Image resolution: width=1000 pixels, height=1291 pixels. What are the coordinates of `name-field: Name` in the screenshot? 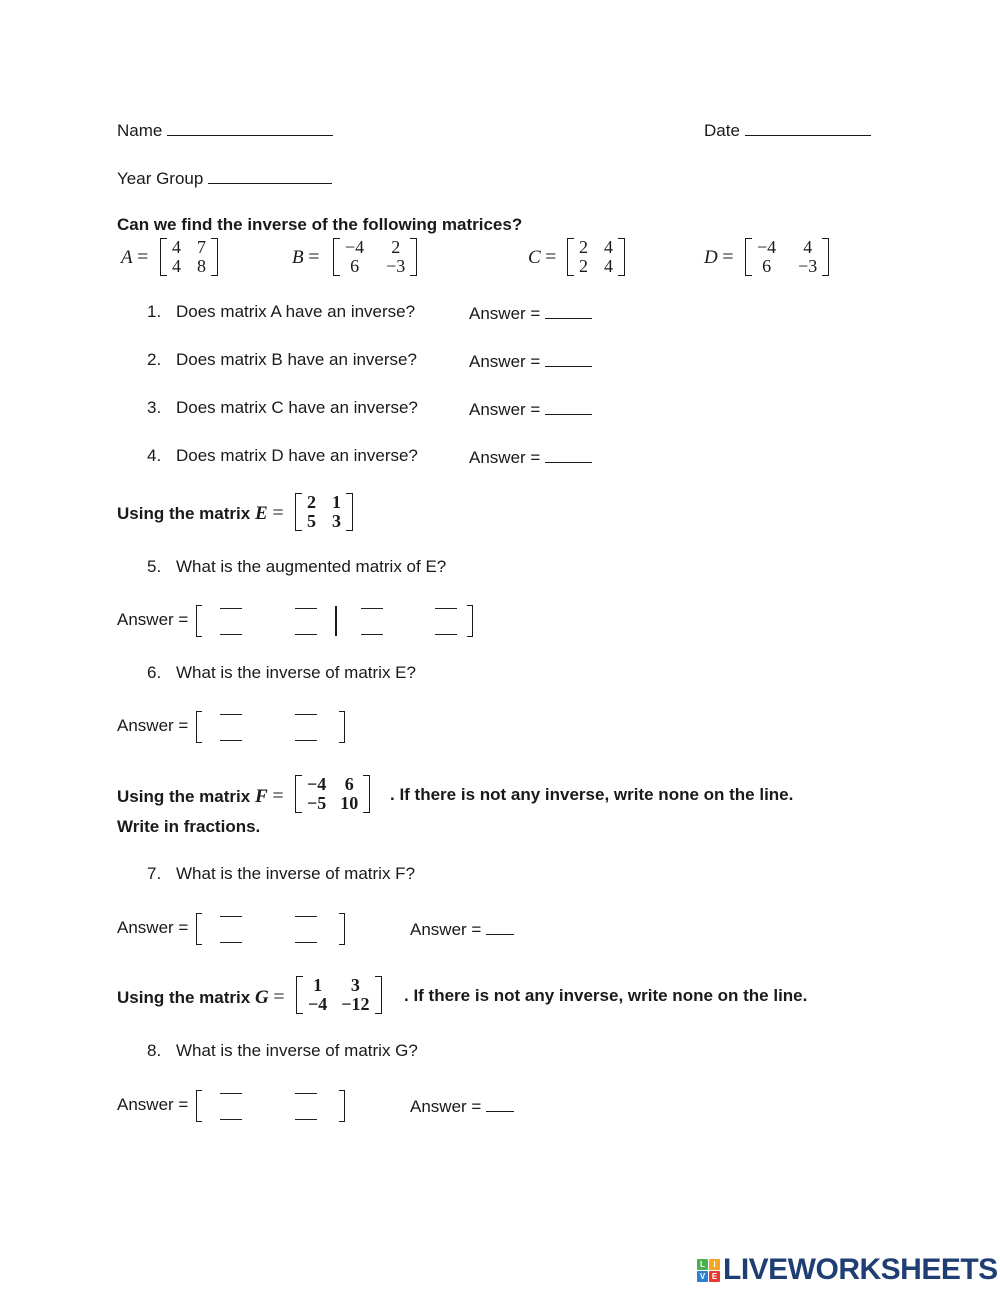 It's located at (225, 130).